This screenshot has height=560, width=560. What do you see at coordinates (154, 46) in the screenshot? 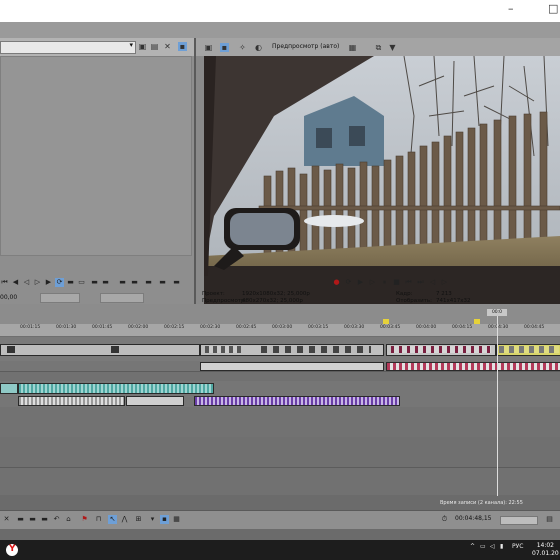
I see `view-icon: ▤` at bounding box center [154, 46].